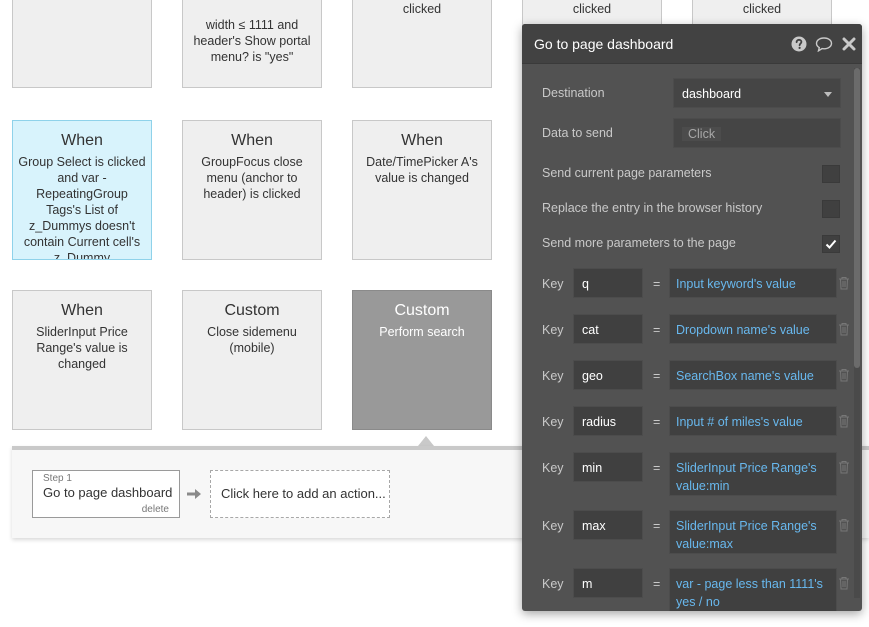  I want to click on data-to-send-placeholder: Click, so click(702, 134).